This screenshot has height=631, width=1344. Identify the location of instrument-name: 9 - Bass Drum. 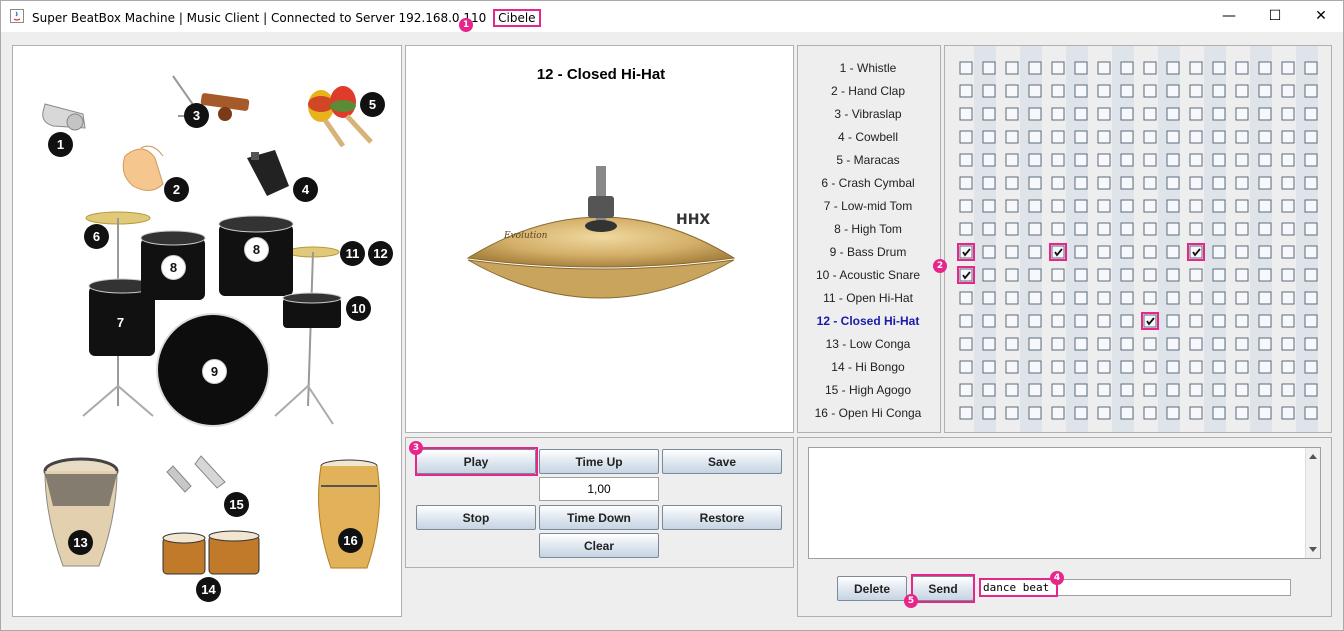
(868, 252).